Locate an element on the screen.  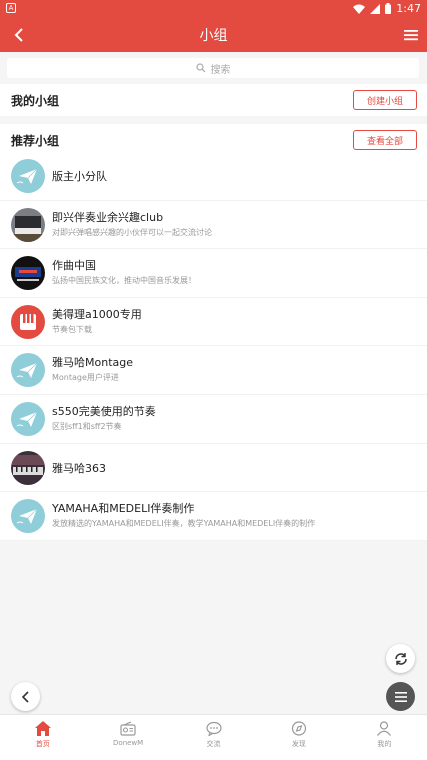
group-list-item: s550完美使用的节奏 区别sff1和sff2节奏 is located at coordinates (213, 419).